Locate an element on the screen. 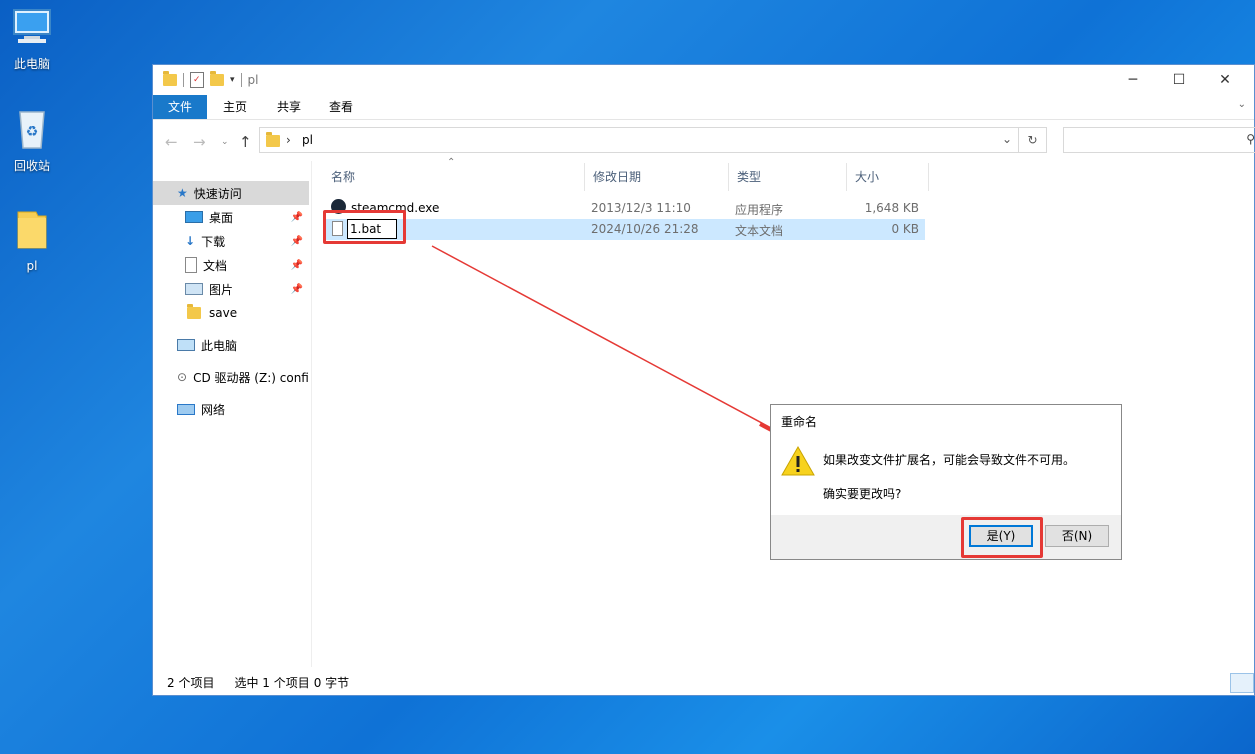  recycle-bin-icon: ♻ is located at coordinates (32, 130).